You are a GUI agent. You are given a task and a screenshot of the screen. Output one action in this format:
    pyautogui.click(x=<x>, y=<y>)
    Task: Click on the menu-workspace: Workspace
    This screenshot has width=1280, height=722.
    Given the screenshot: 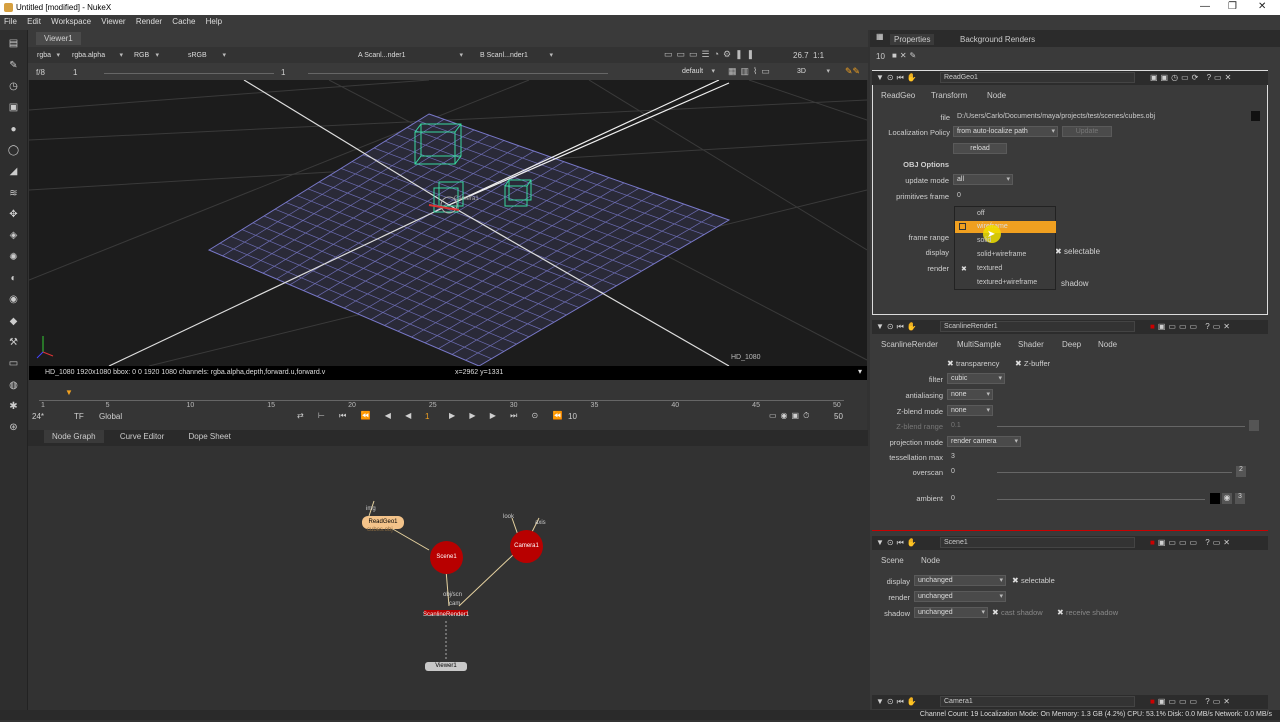 What is the action you would take?
    pyautogui.click(x=71, y=21)
    